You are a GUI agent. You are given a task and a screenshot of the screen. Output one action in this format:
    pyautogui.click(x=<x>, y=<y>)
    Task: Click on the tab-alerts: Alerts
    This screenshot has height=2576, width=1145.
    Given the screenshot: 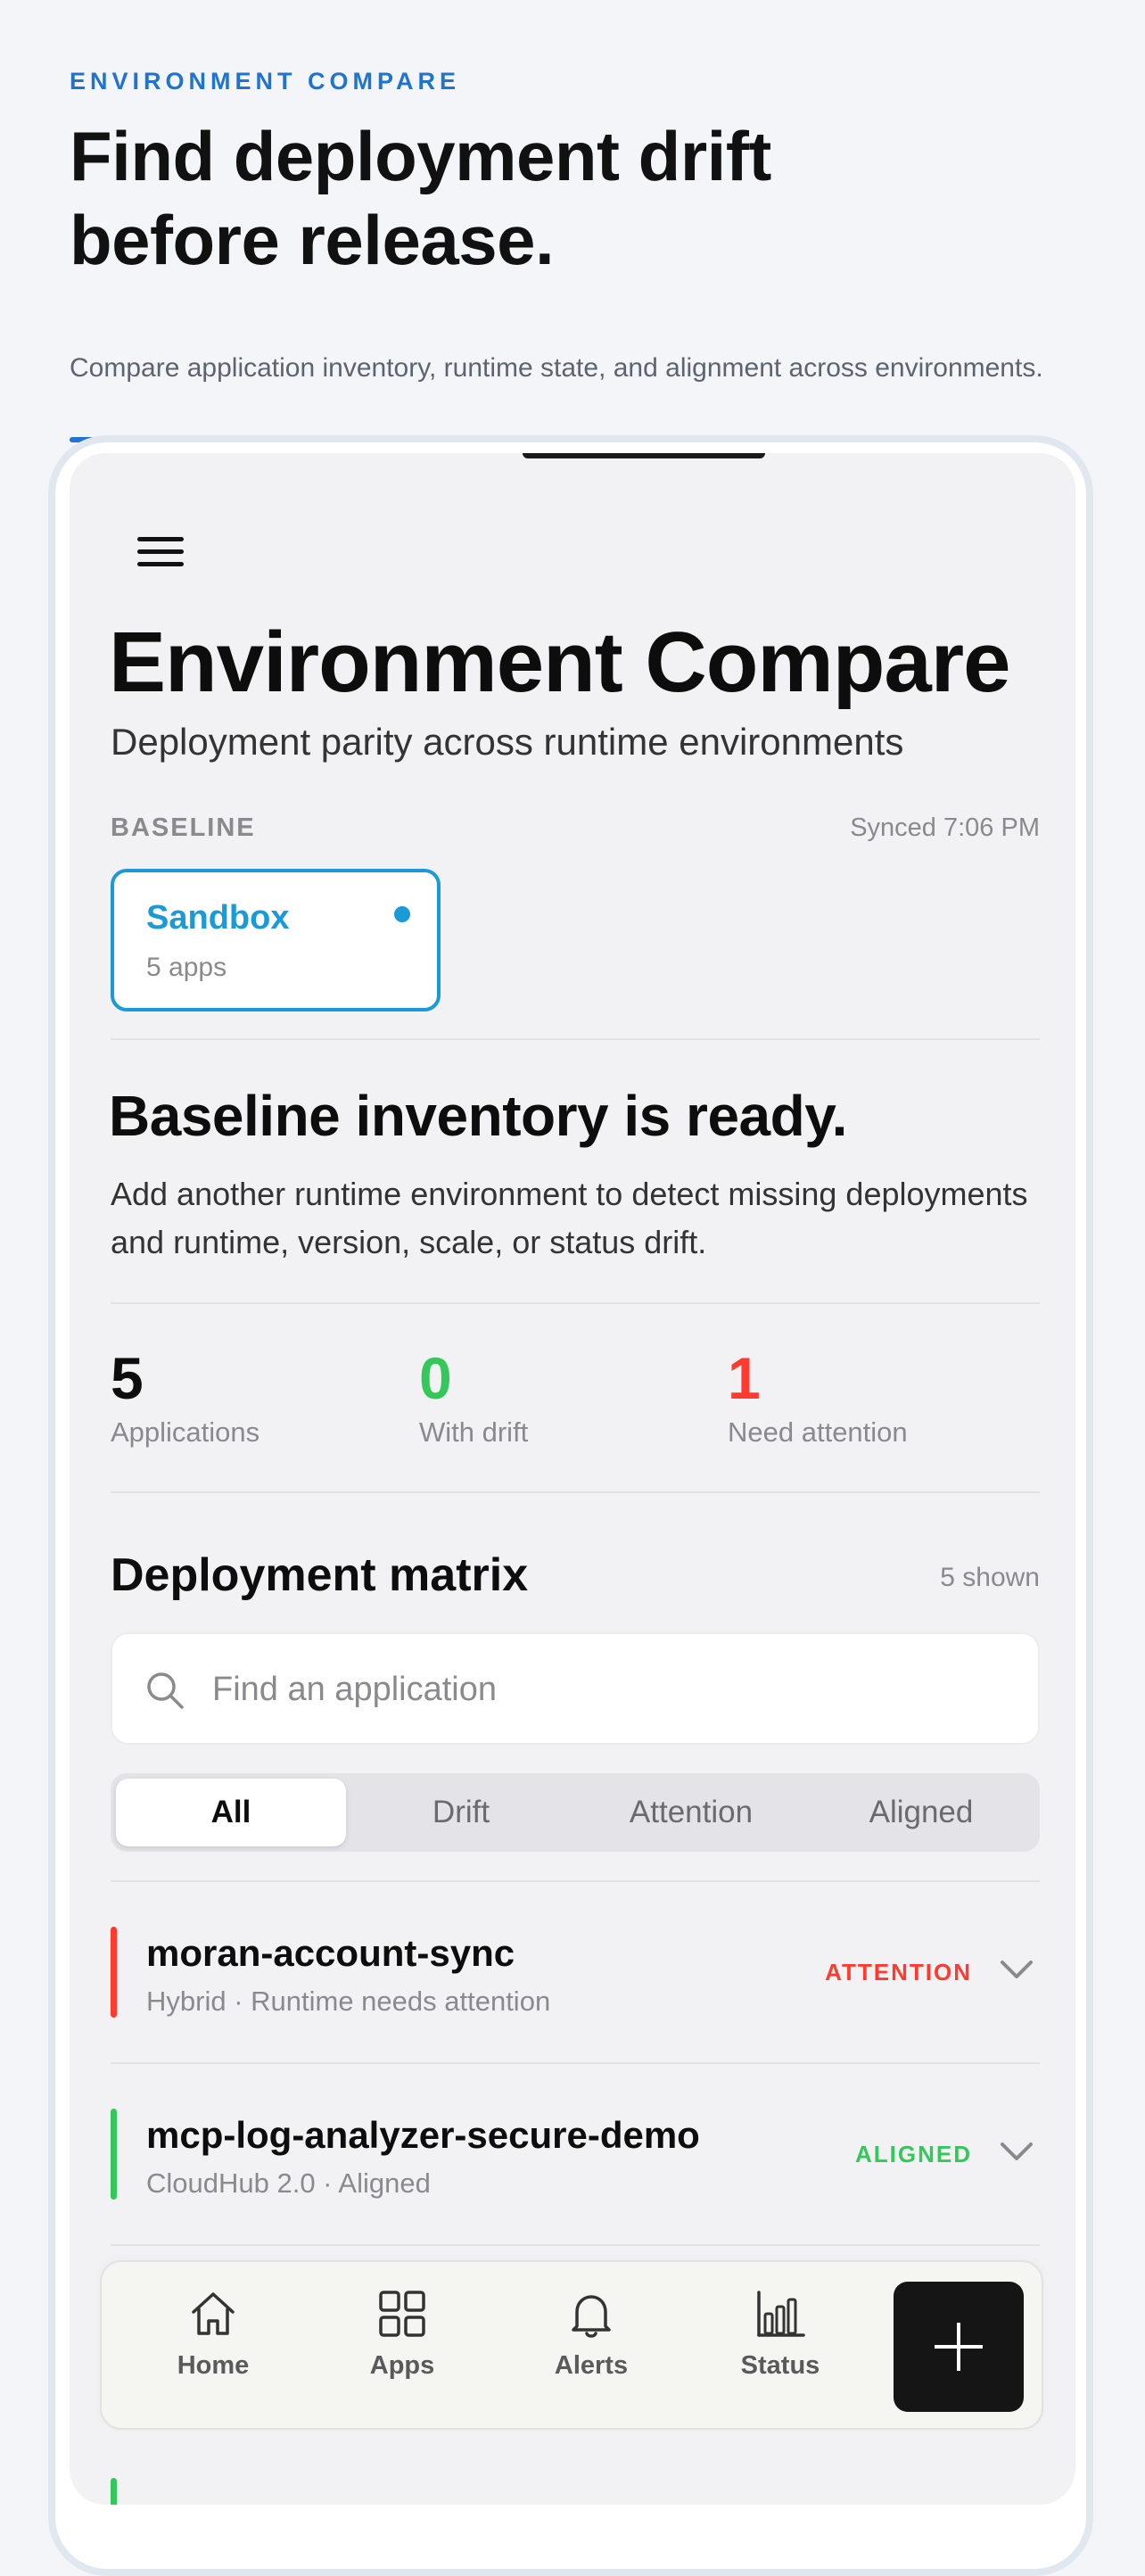 What is the action you would take?
    pyautogui.click(x=591, y=2345)
    